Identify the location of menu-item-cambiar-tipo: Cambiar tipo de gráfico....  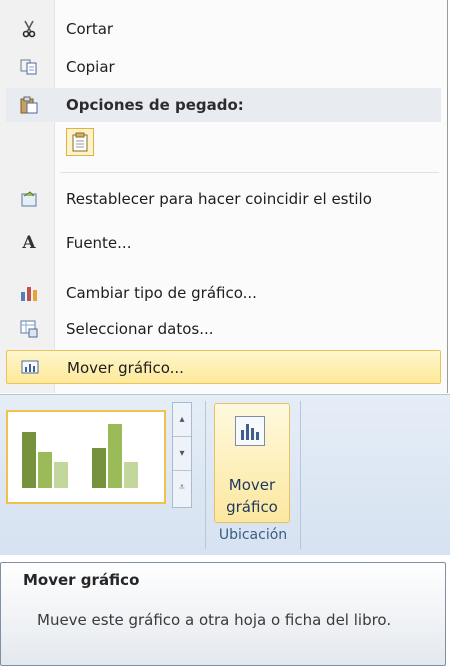
(223, 293).